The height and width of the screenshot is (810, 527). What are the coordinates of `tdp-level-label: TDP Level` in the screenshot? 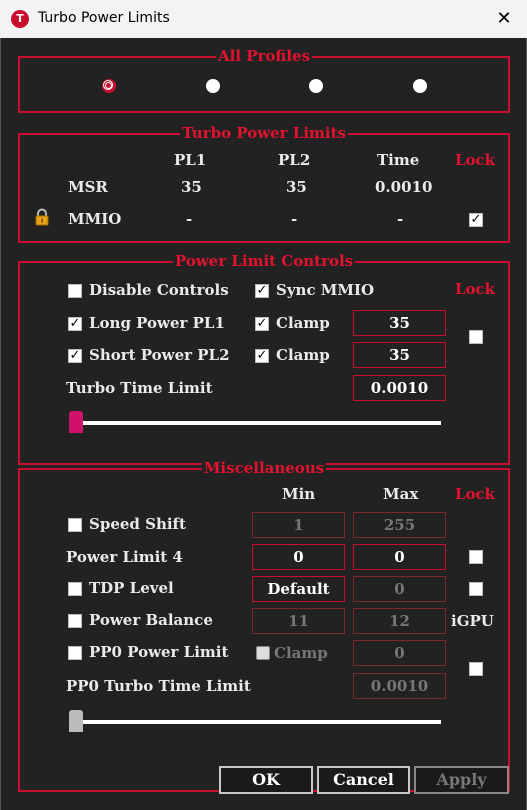 It's located at (131, 588).